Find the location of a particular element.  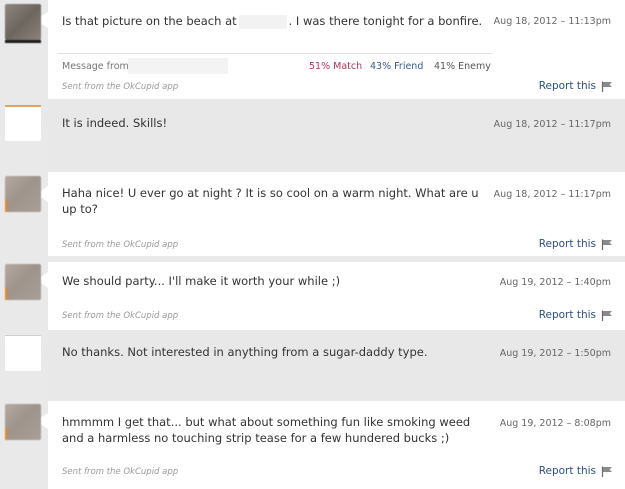

match-percent: 51% Match is located at coordinates (336, 66).